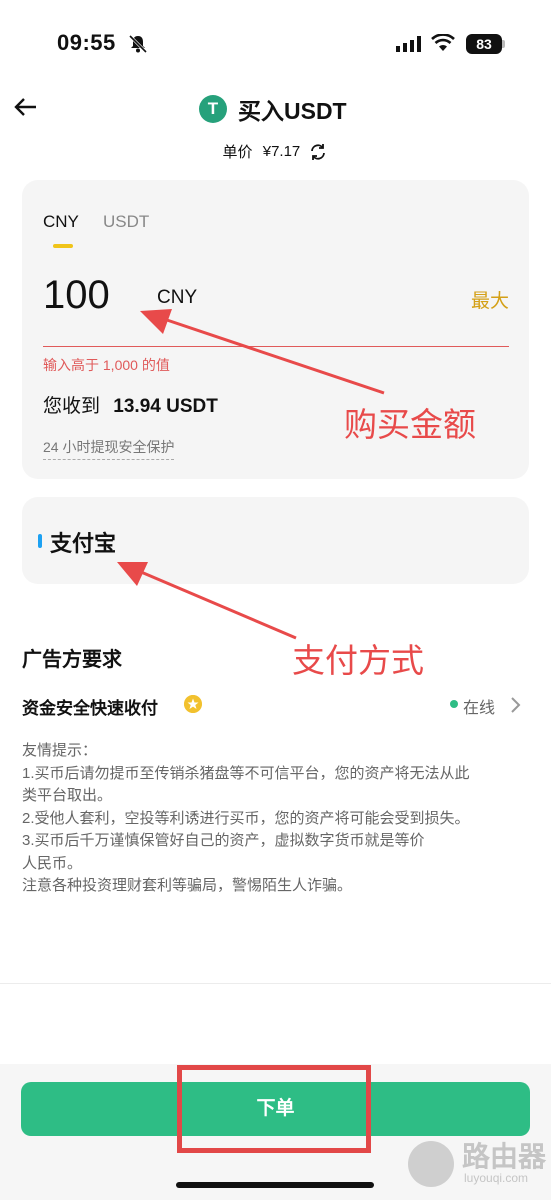  Describe the element at coordinates (251, 474) in the screenshot. I see `annotation-arrows` at that location.